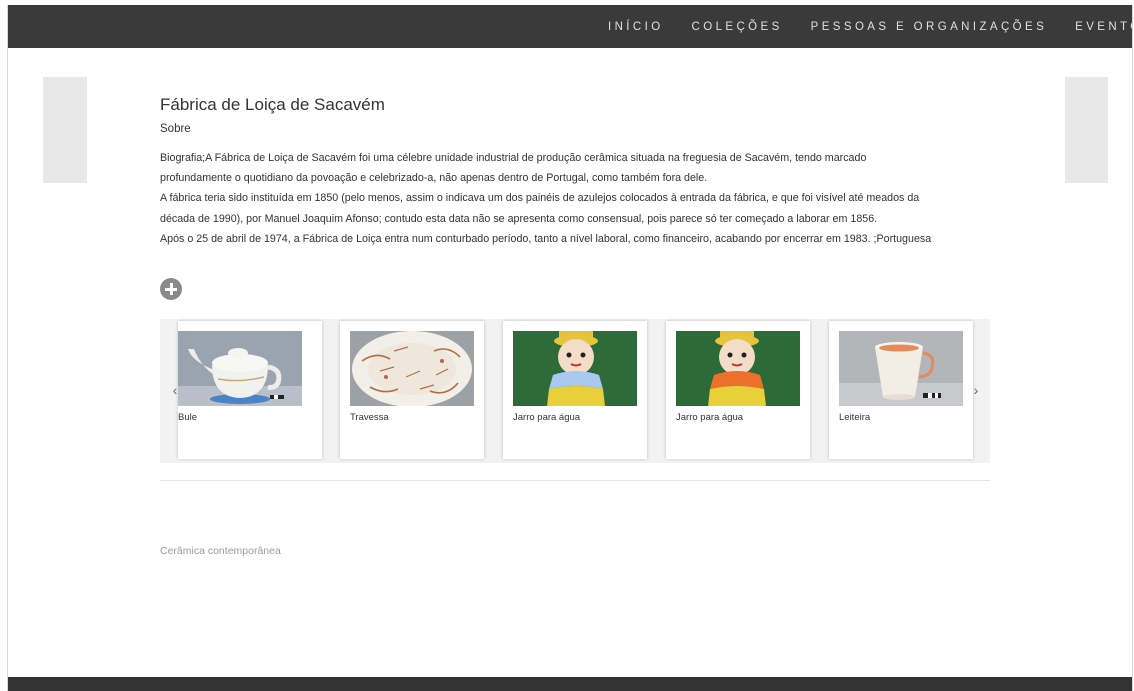 This screenshot has height=691, width=1134. What do you see at coordinates (188, 417) in the screenshot?
I see `card-label: Bule` at bounding box center [188, 417].